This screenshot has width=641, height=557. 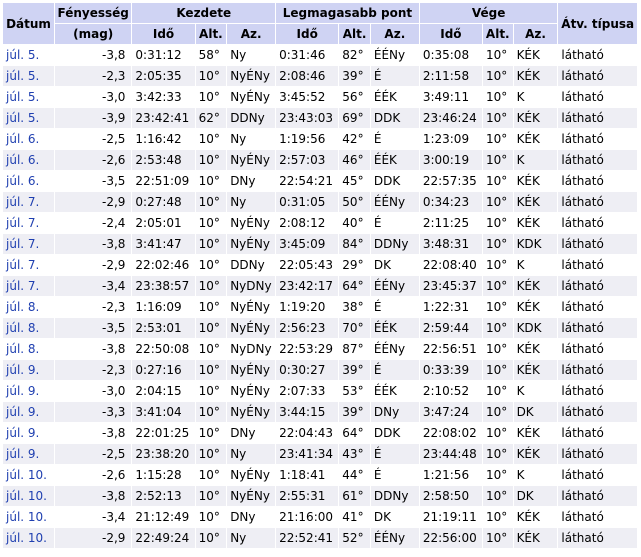 I want to click on row-end-time: 23:45:37, so click(x=450, y=286).